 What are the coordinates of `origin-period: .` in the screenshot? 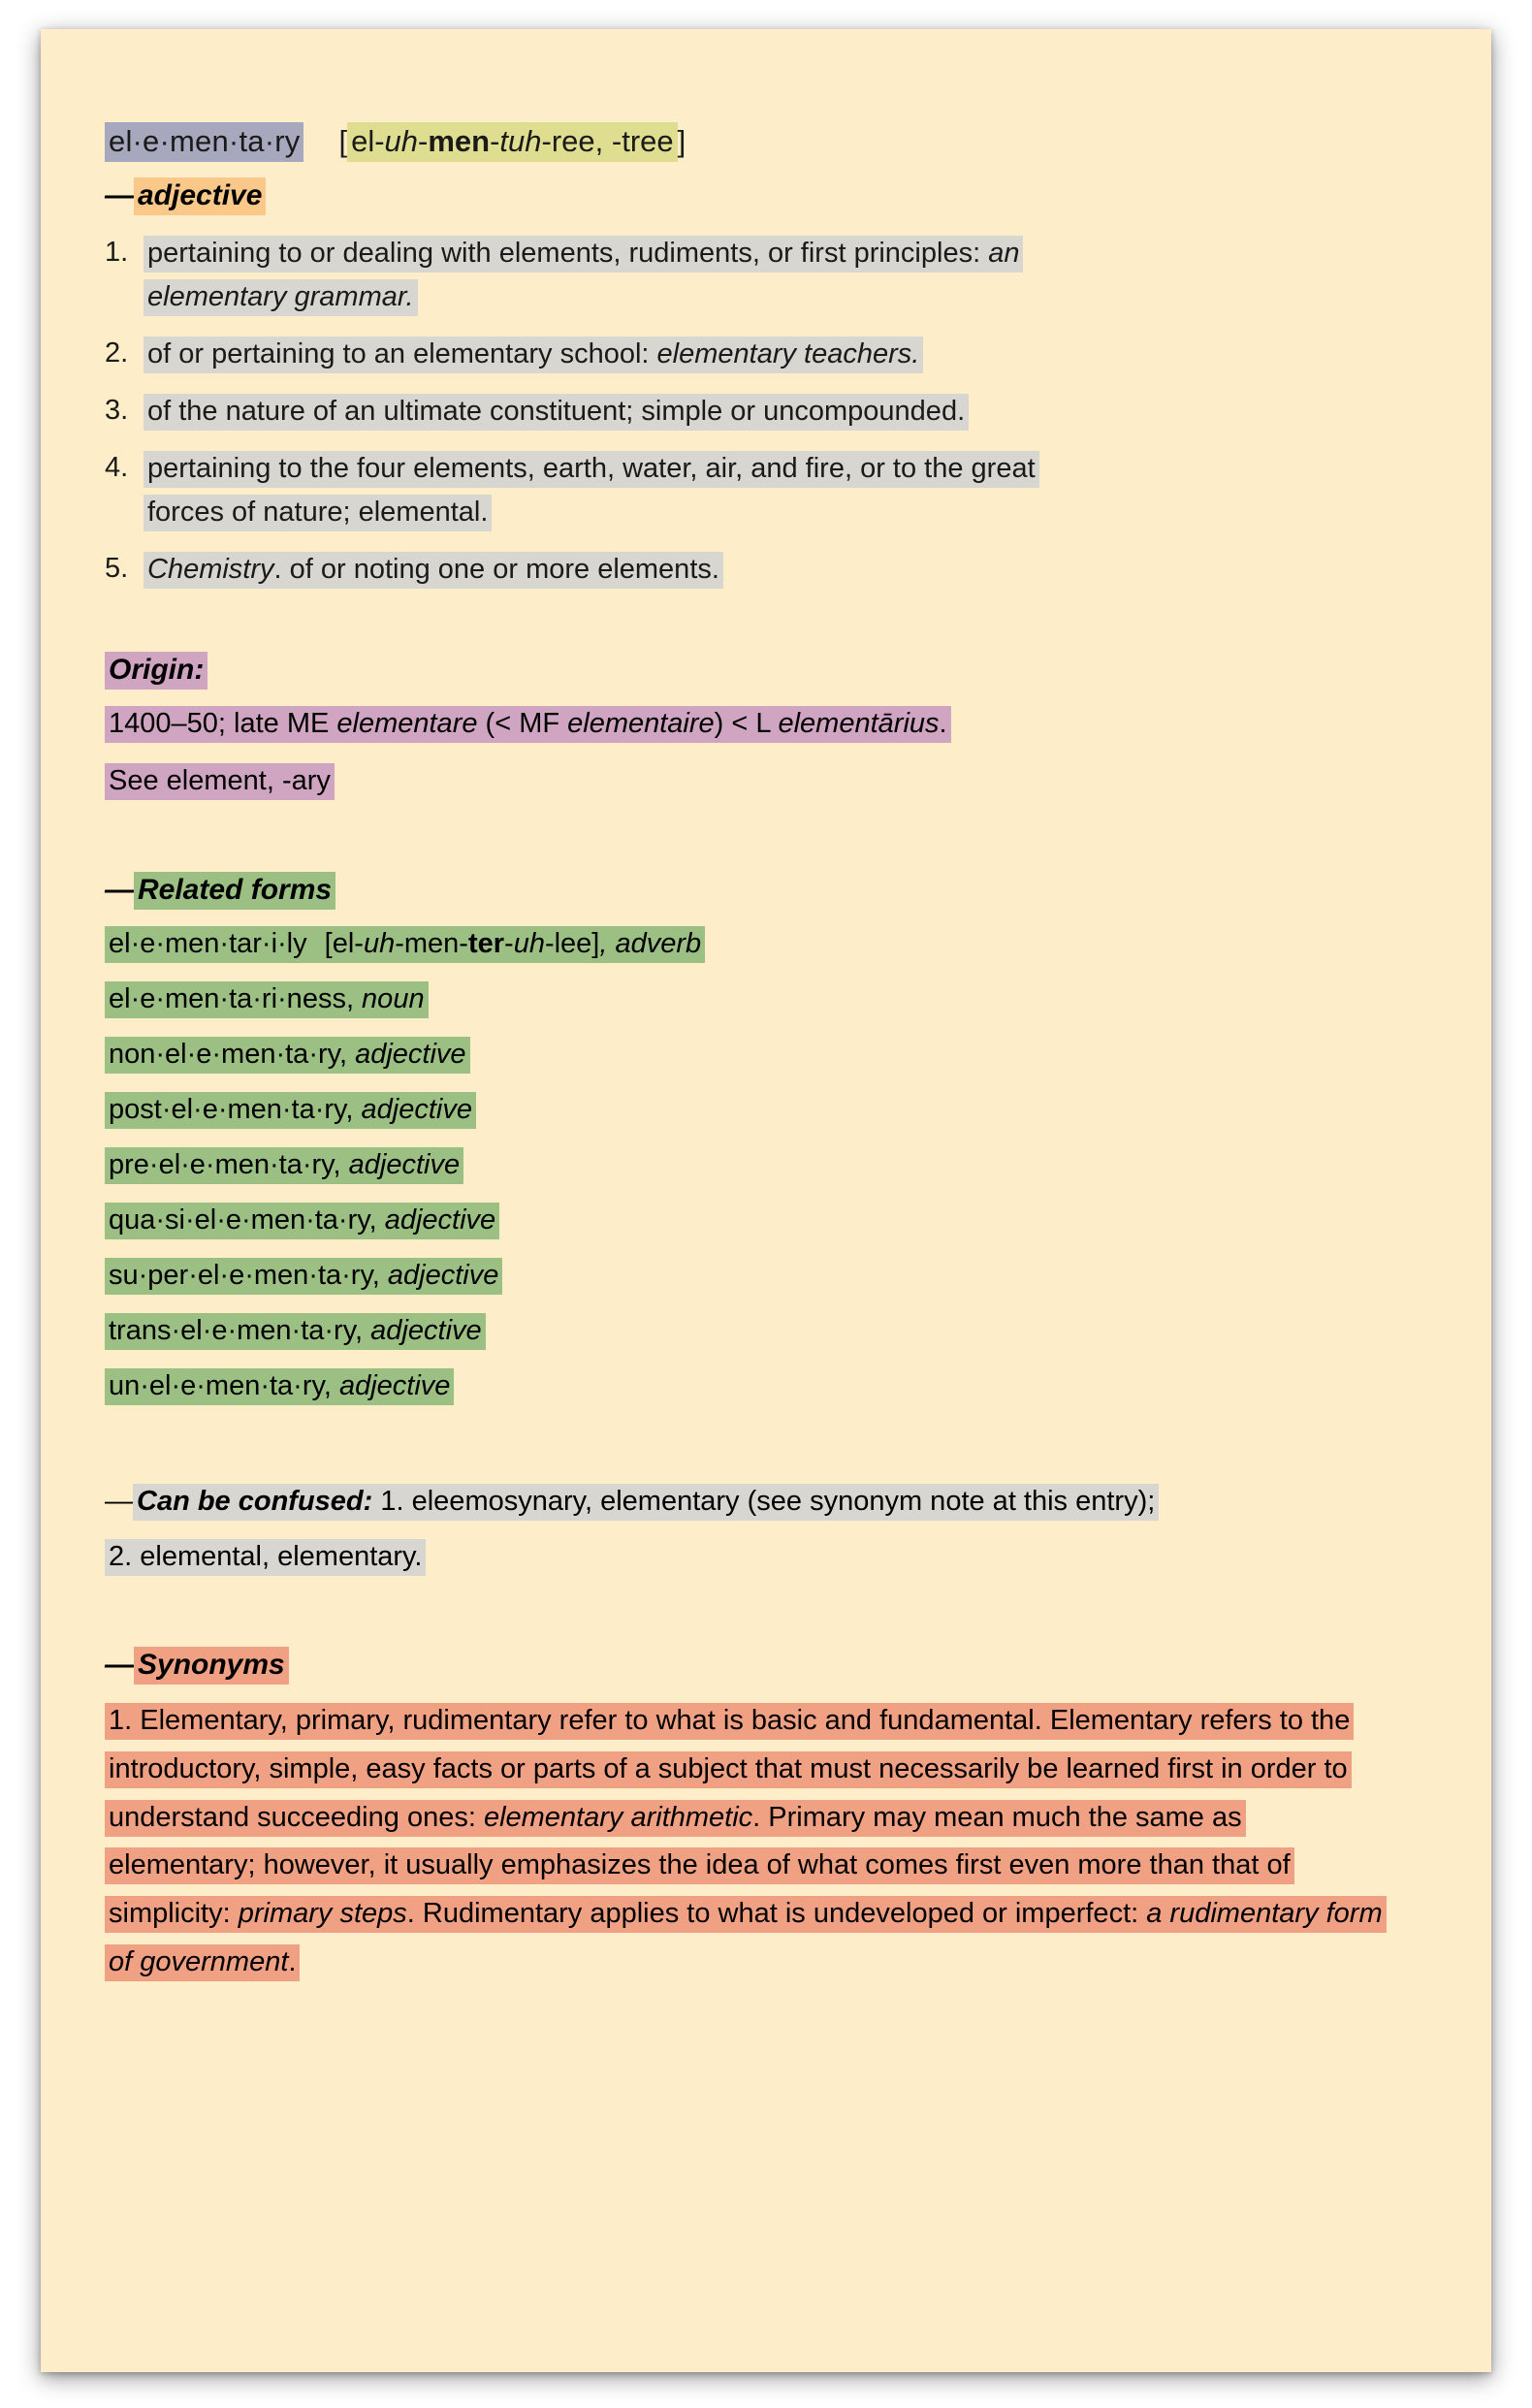 It's located at (943, 723).